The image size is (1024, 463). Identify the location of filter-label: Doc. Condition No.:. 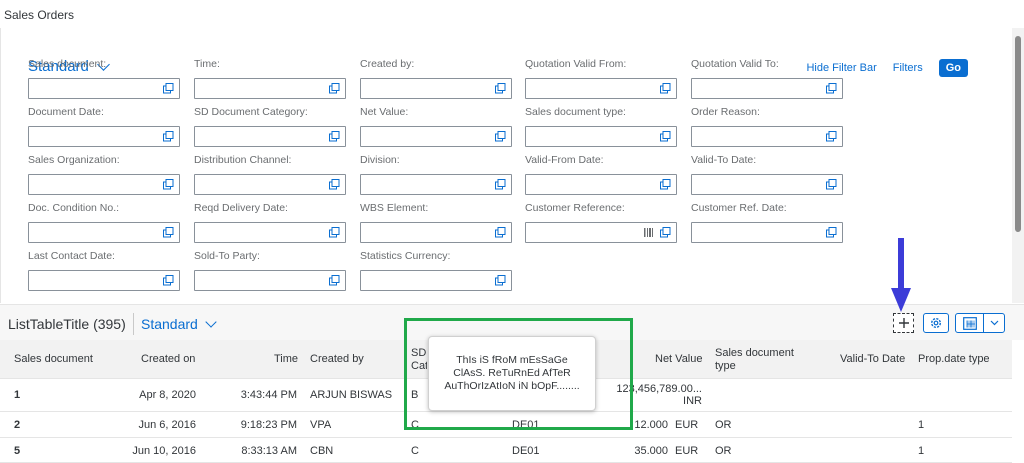
(74, 208).